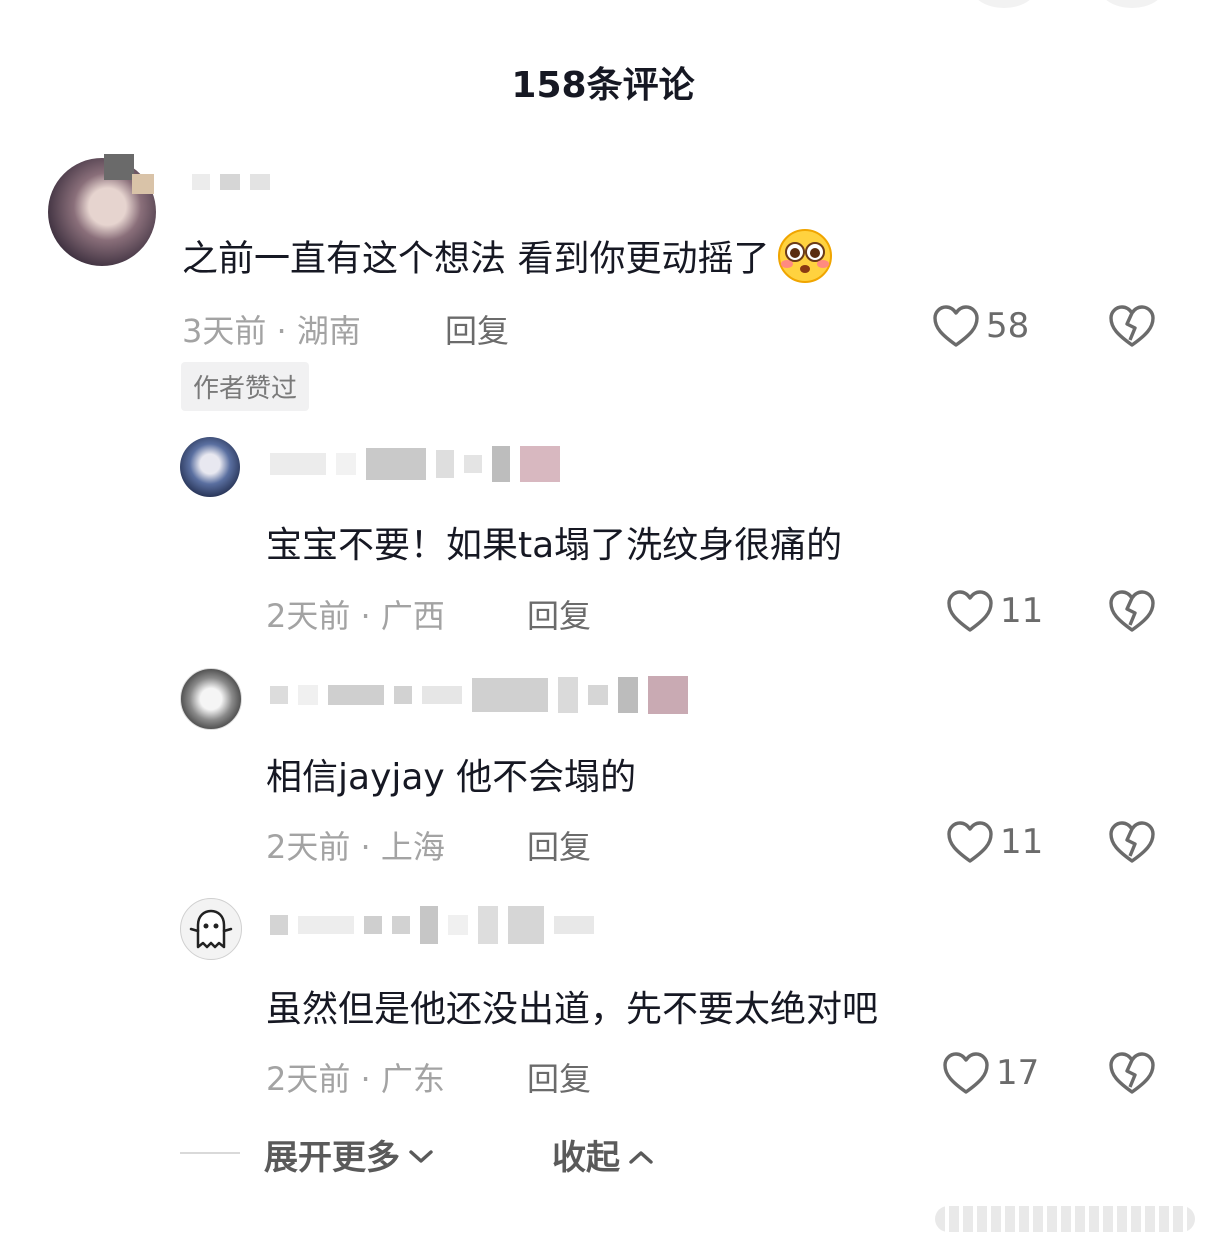 This screenshot has width=1206, height=1244. What do you see at coordinates (271, 331) in the screenshot?
I see `comment-time-location: 3天前 · 湖南` at bounding box center [271, 331].